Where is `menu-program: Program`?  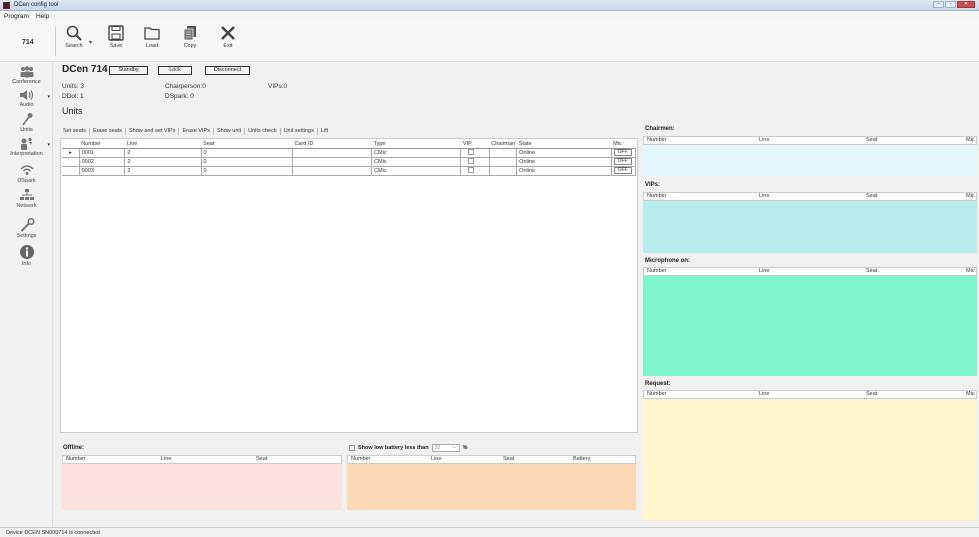 menu-program: Program is located at coordinates (16, 16).